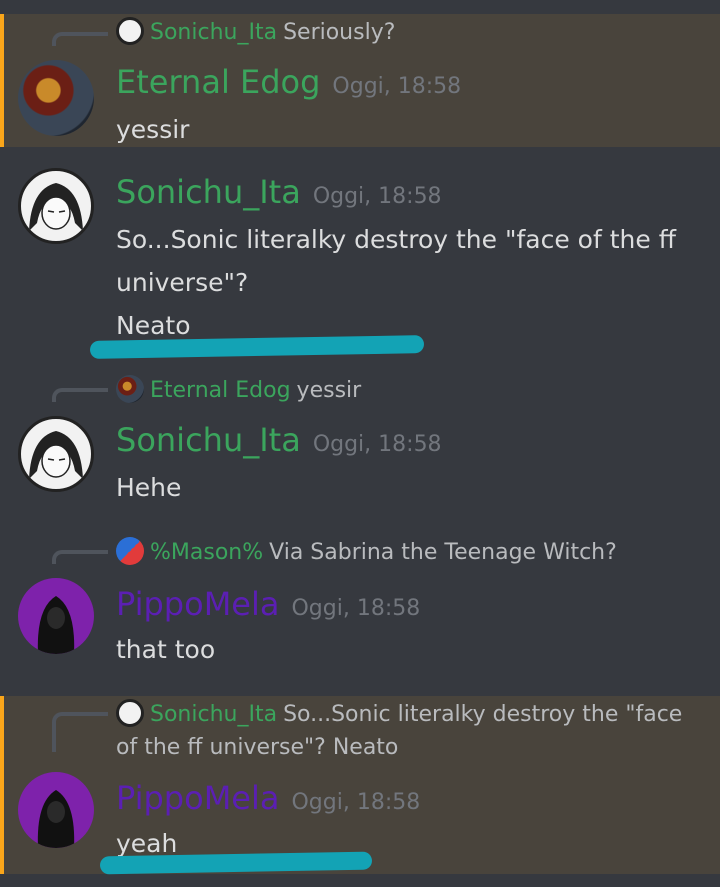  Describe the element at coordinates (236, 863) in the screenshot. I see `annotation-underline` at that location.